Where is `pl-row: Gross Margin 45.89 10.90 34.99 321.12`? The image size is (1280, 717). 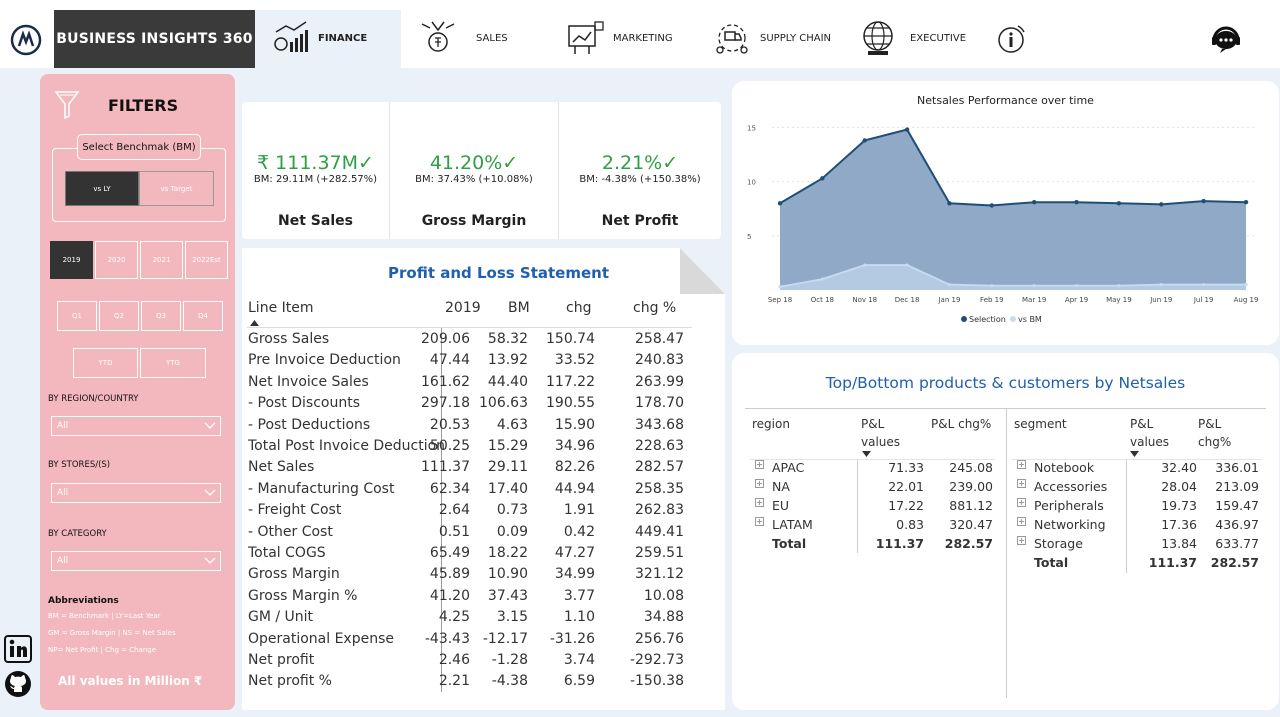
pl-row: Gross Margin 45.89 10.90 34.99 321.12 is located at coordinates (467, 576).